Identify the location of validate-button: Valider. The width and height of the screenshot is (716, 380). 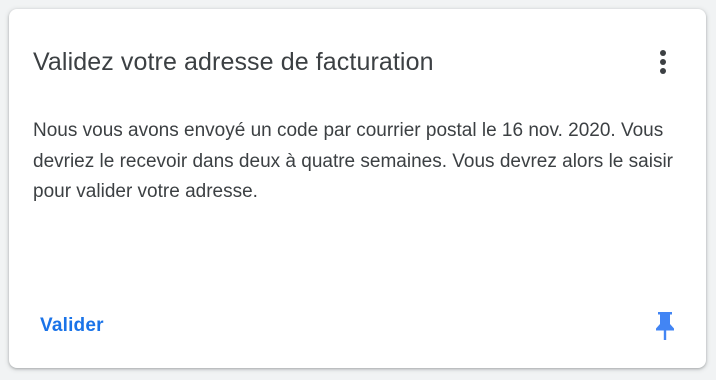
(72, 326).